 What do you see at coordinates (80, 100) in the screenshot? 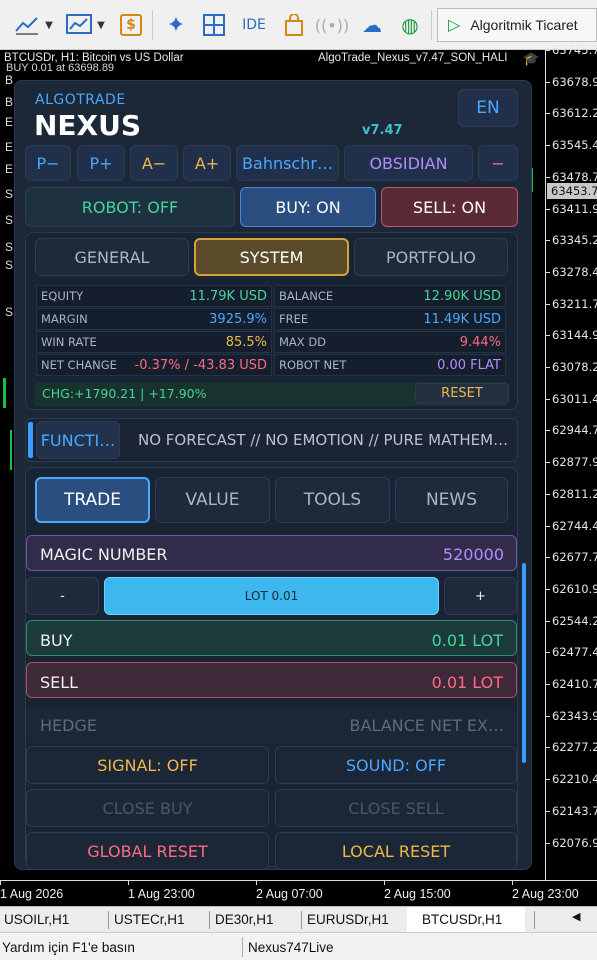
I see `brand-subtitle: ALGOTRADE` at bounding box center [80, 100].